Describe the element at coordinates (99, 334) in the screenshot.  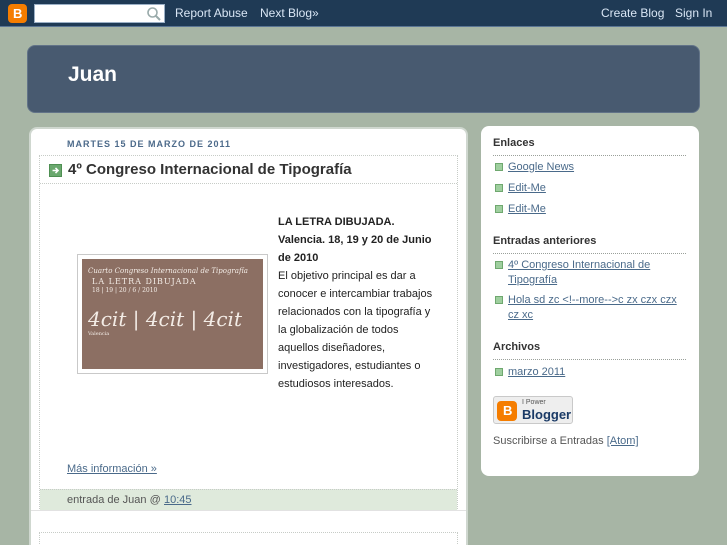
I see `image-text: Valencia` at that location.